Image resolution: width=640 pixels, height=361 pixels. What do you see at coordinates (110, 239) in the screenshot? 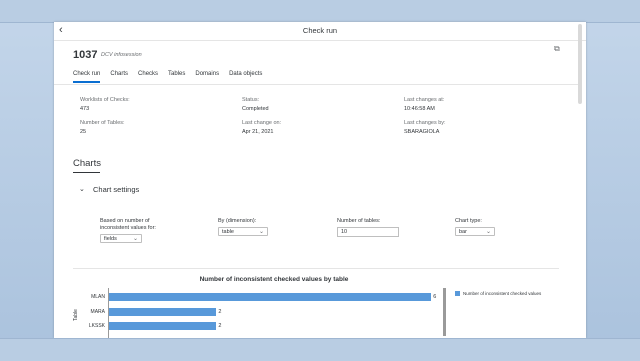
I see `based-on-value: fields` at bounding box center [110, 239].